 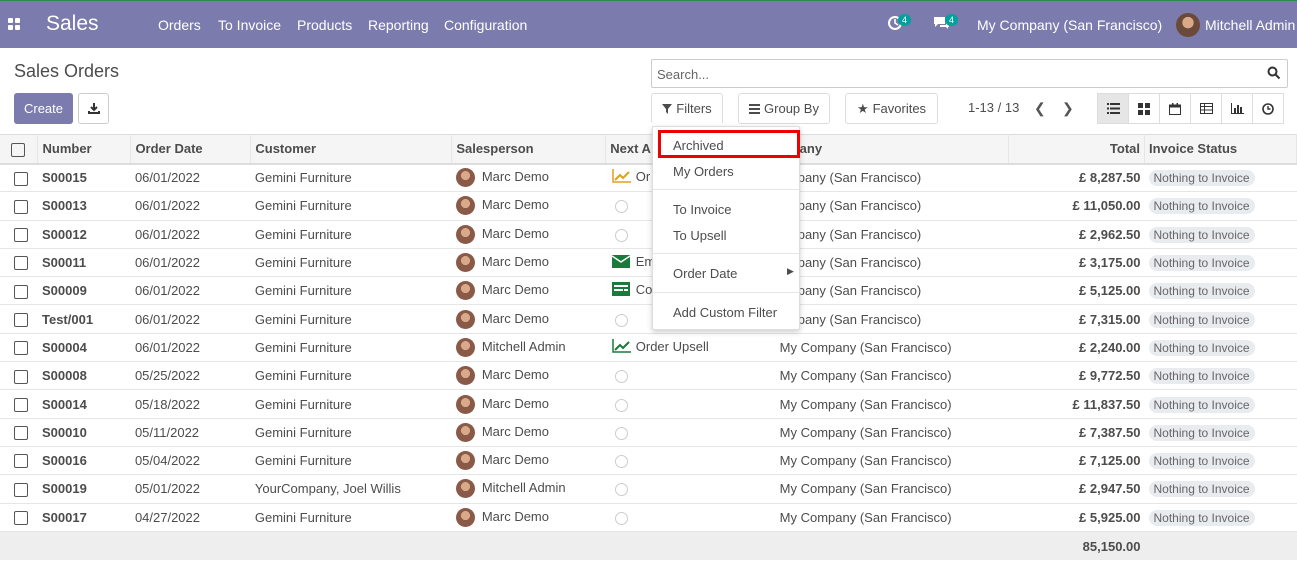 What do you see at coordinates (249, 25) in the screenshot?
I see `menu-to-invoice: To Invoice` at bounding box center [249, 25].